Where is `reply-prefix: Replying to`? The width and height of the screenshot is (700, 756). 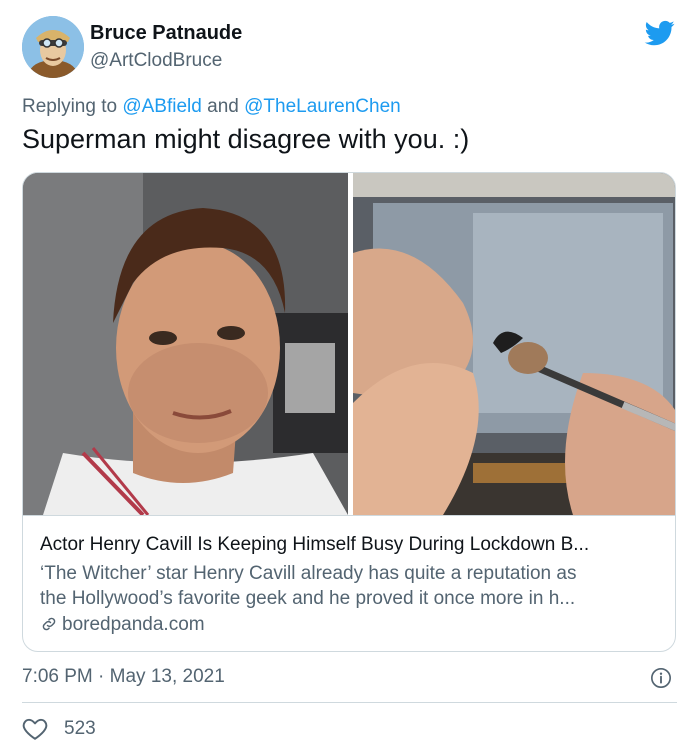 reply-prefix: Replying to is located at coordinates (70, 106).